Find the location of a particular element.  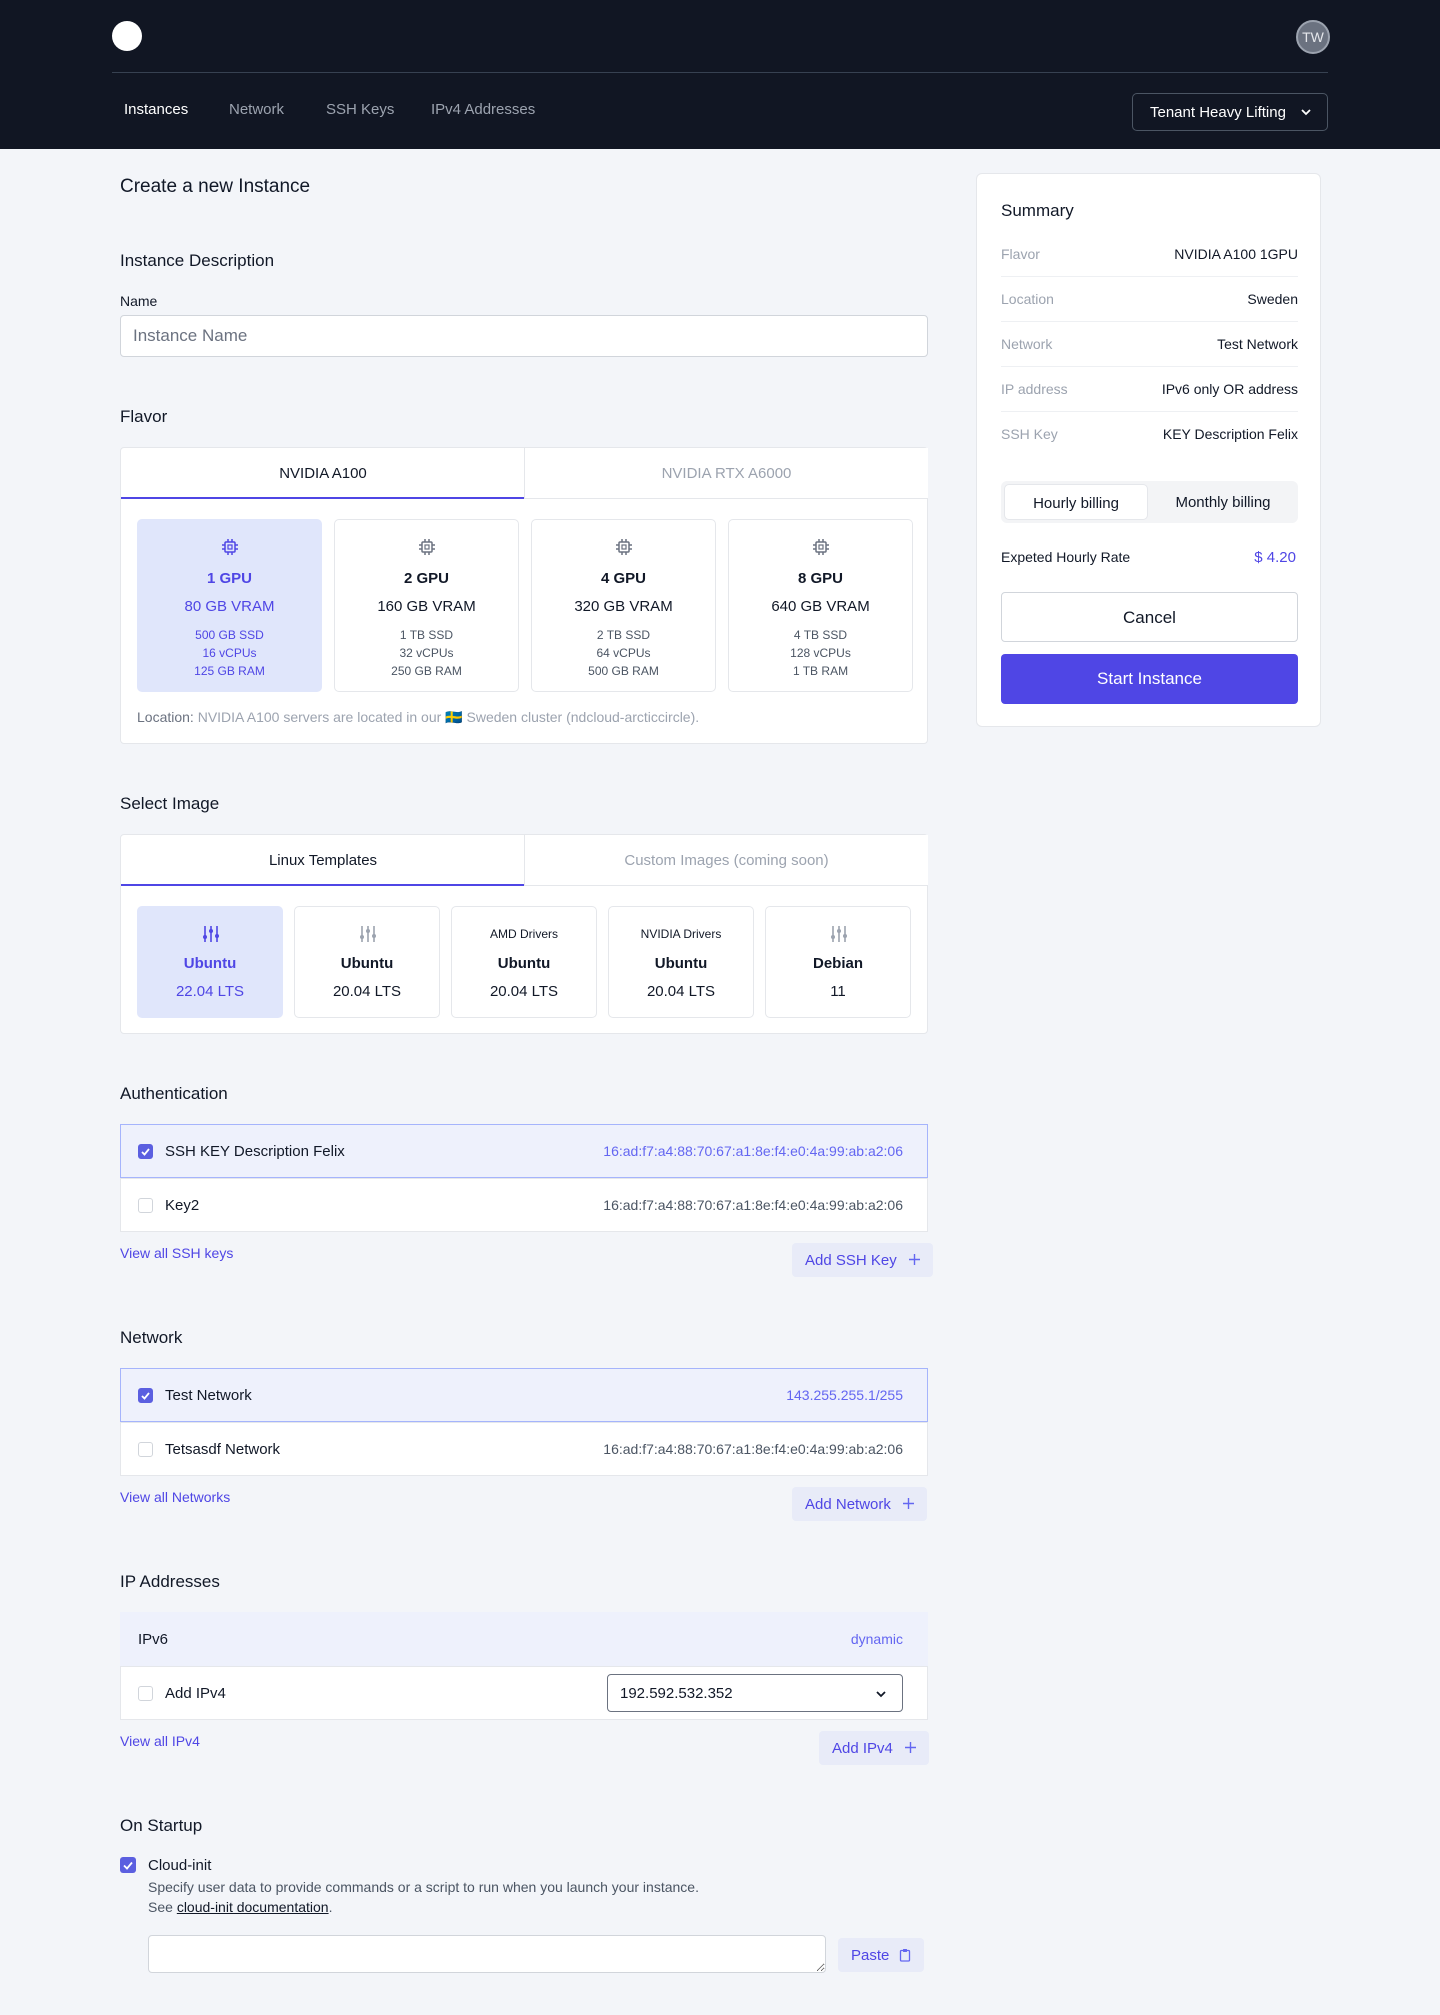

summary-title: Summary is located at coordinates (1037, 210).